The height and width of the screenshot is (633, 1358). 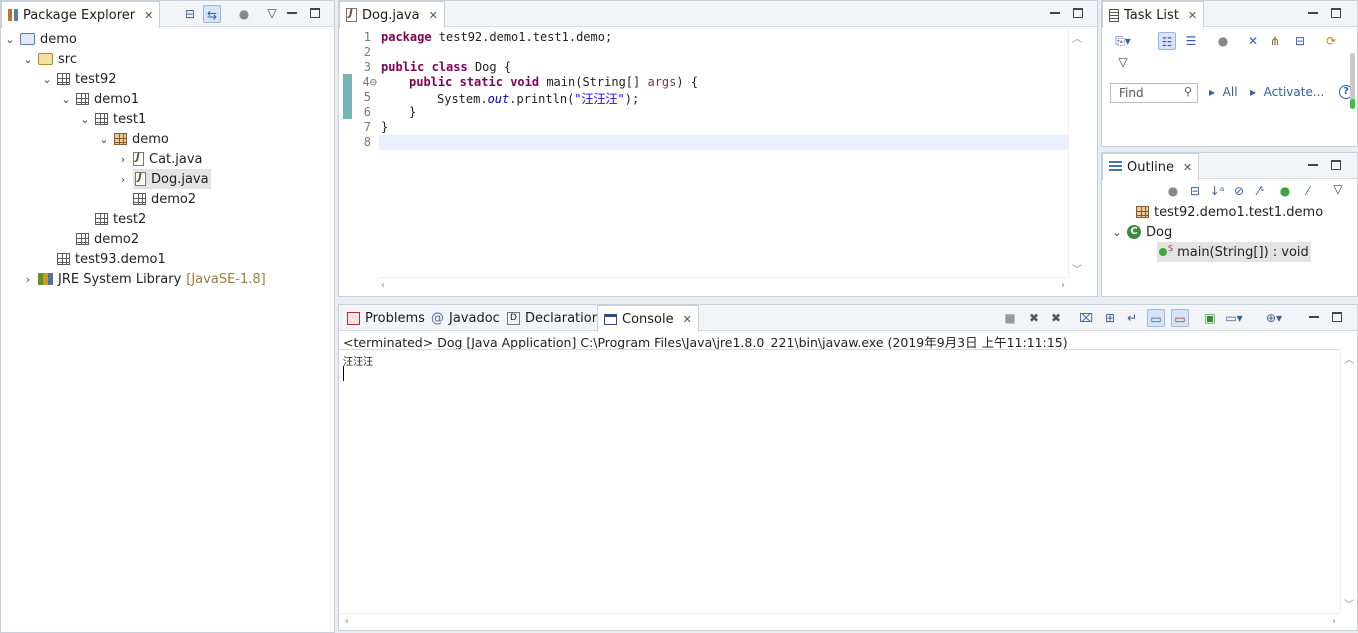 What do you see at coordinates (81, 14) in the screenshot?
I see `tab-package-explorer: Package Explorer ✕` at bounding box center [81, 14].